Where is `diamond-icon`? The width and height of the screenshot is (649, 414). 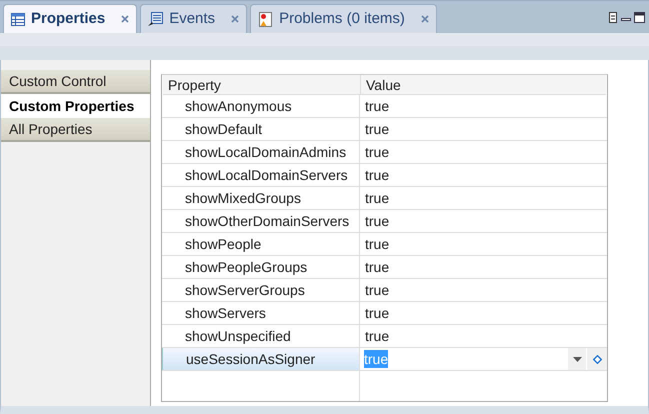 diamond-icon is located at coordinates (597, 359).